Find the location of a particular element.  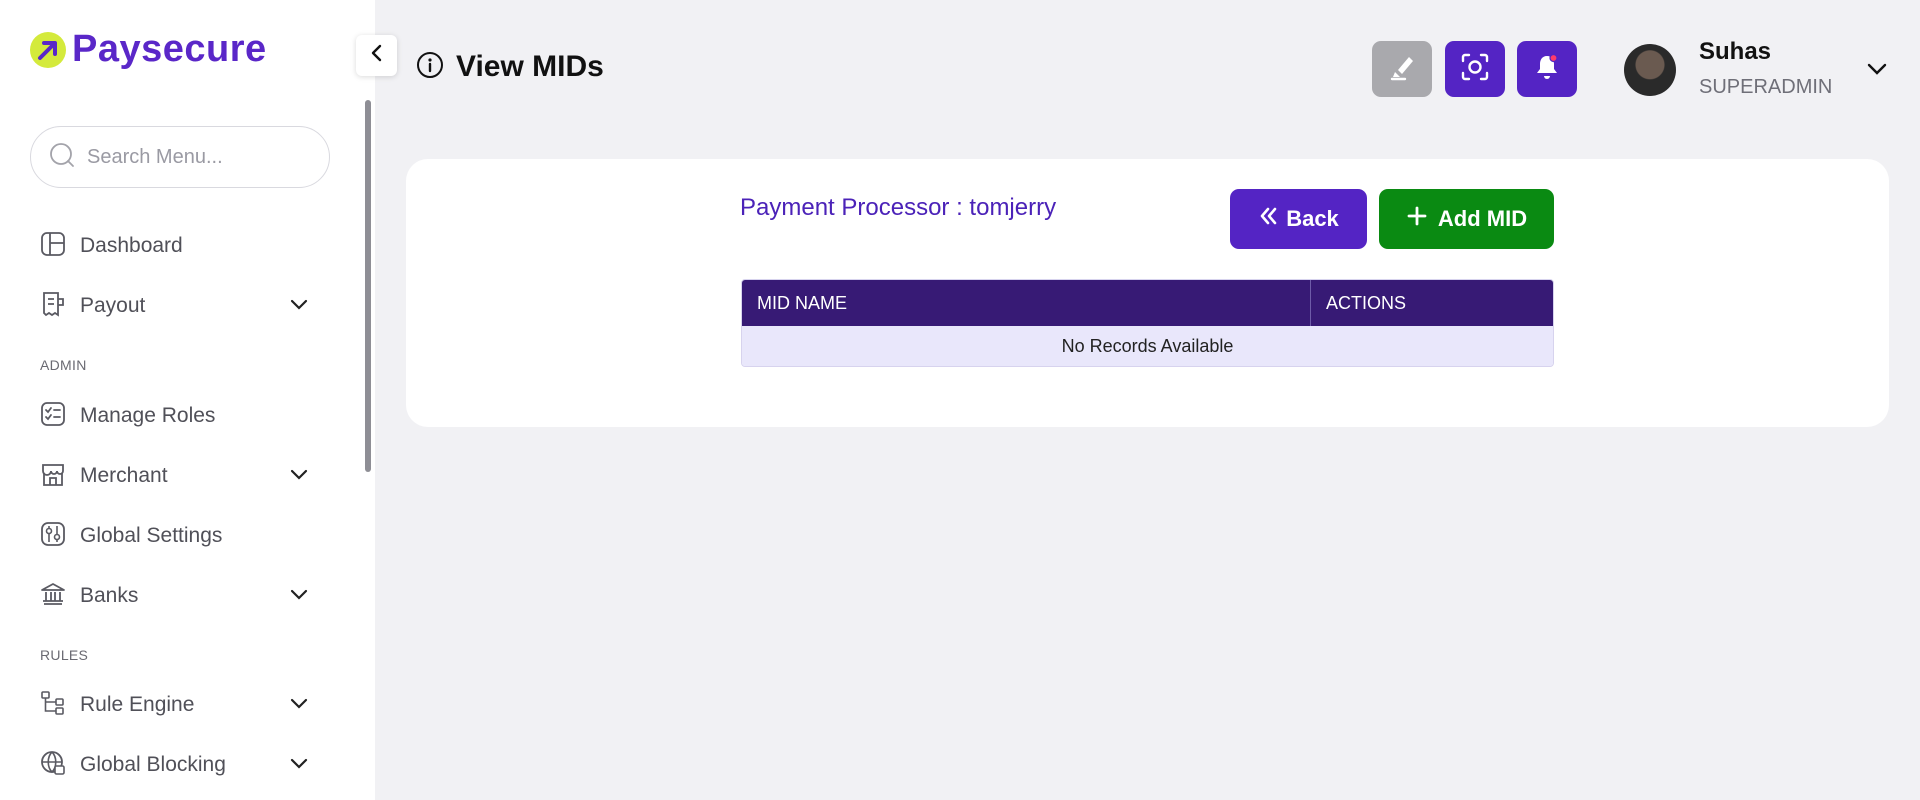

search-box is located at coordinates (180, 157).